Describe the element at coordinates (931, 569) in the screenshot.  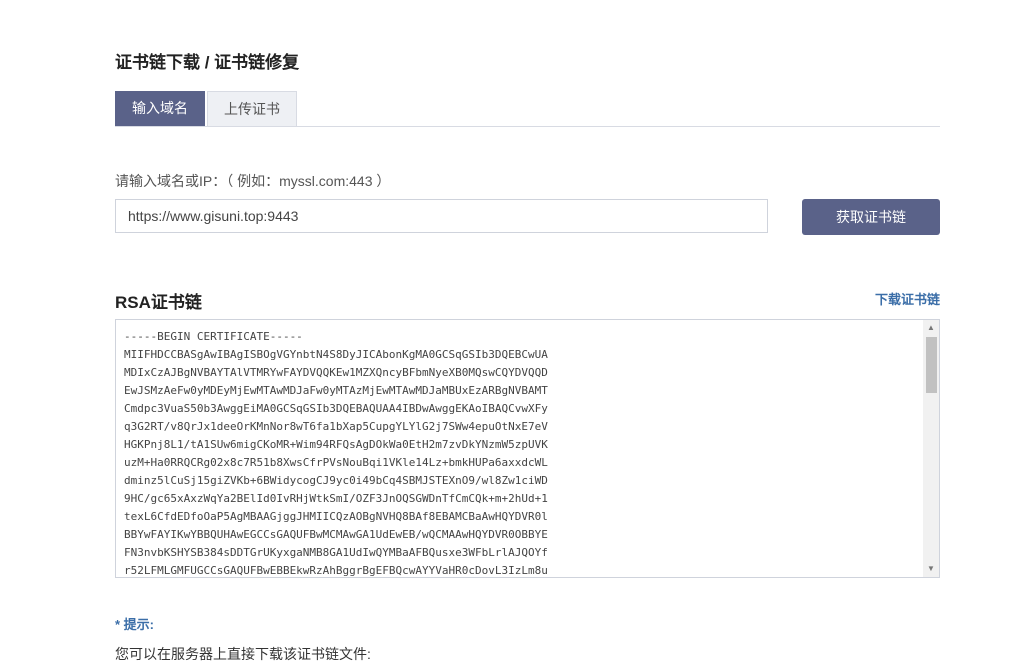
I see `scroll-down-arrow-icon: ▼` at that location.